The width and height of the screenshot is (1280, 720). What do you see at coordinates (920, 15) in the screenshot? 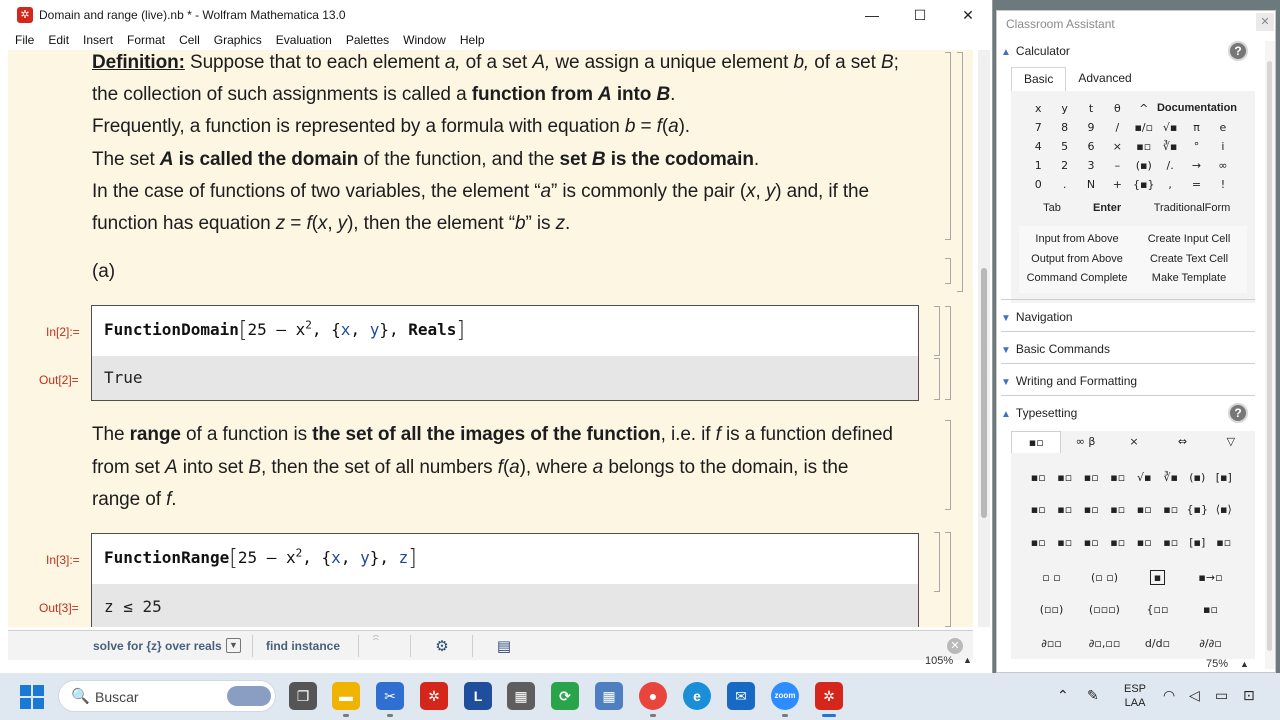
I see `maximize-button: ☐` at bounding box center [920, 15].